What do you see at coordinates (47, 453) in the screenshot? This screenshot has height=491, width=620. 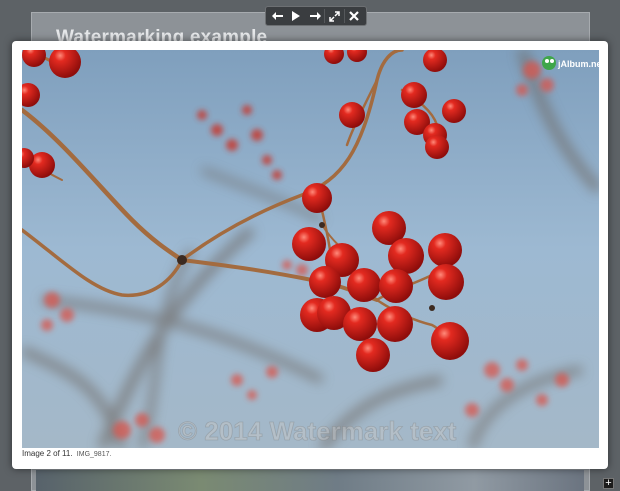 I see `caption-index: Image 2 of 11.` at bounding box center [47, 453].